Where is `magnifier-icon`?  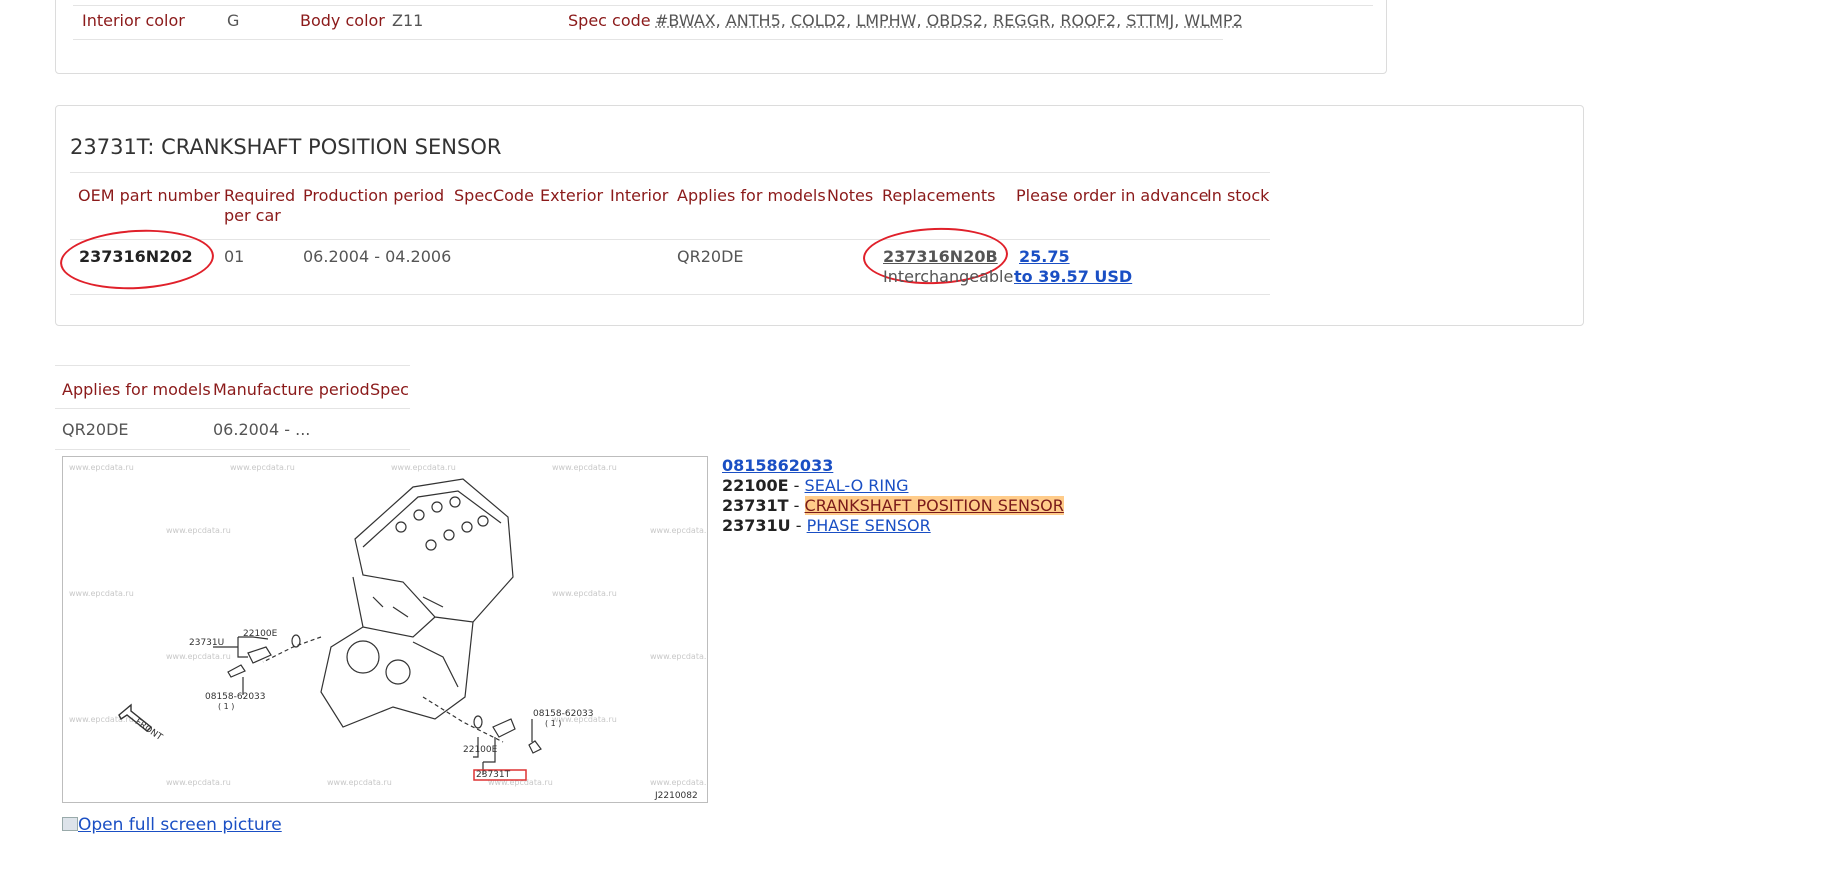 magnifier-icon is located at coordinates (70, 824).